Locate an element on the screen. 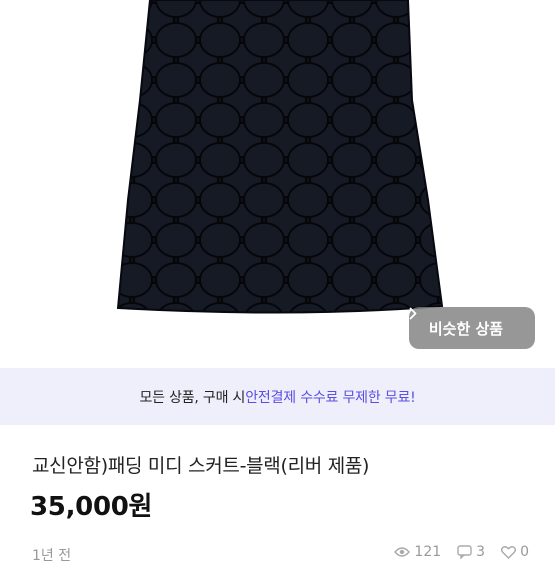  product-stats: 121 3 0 is located at coordinates (461, 552).